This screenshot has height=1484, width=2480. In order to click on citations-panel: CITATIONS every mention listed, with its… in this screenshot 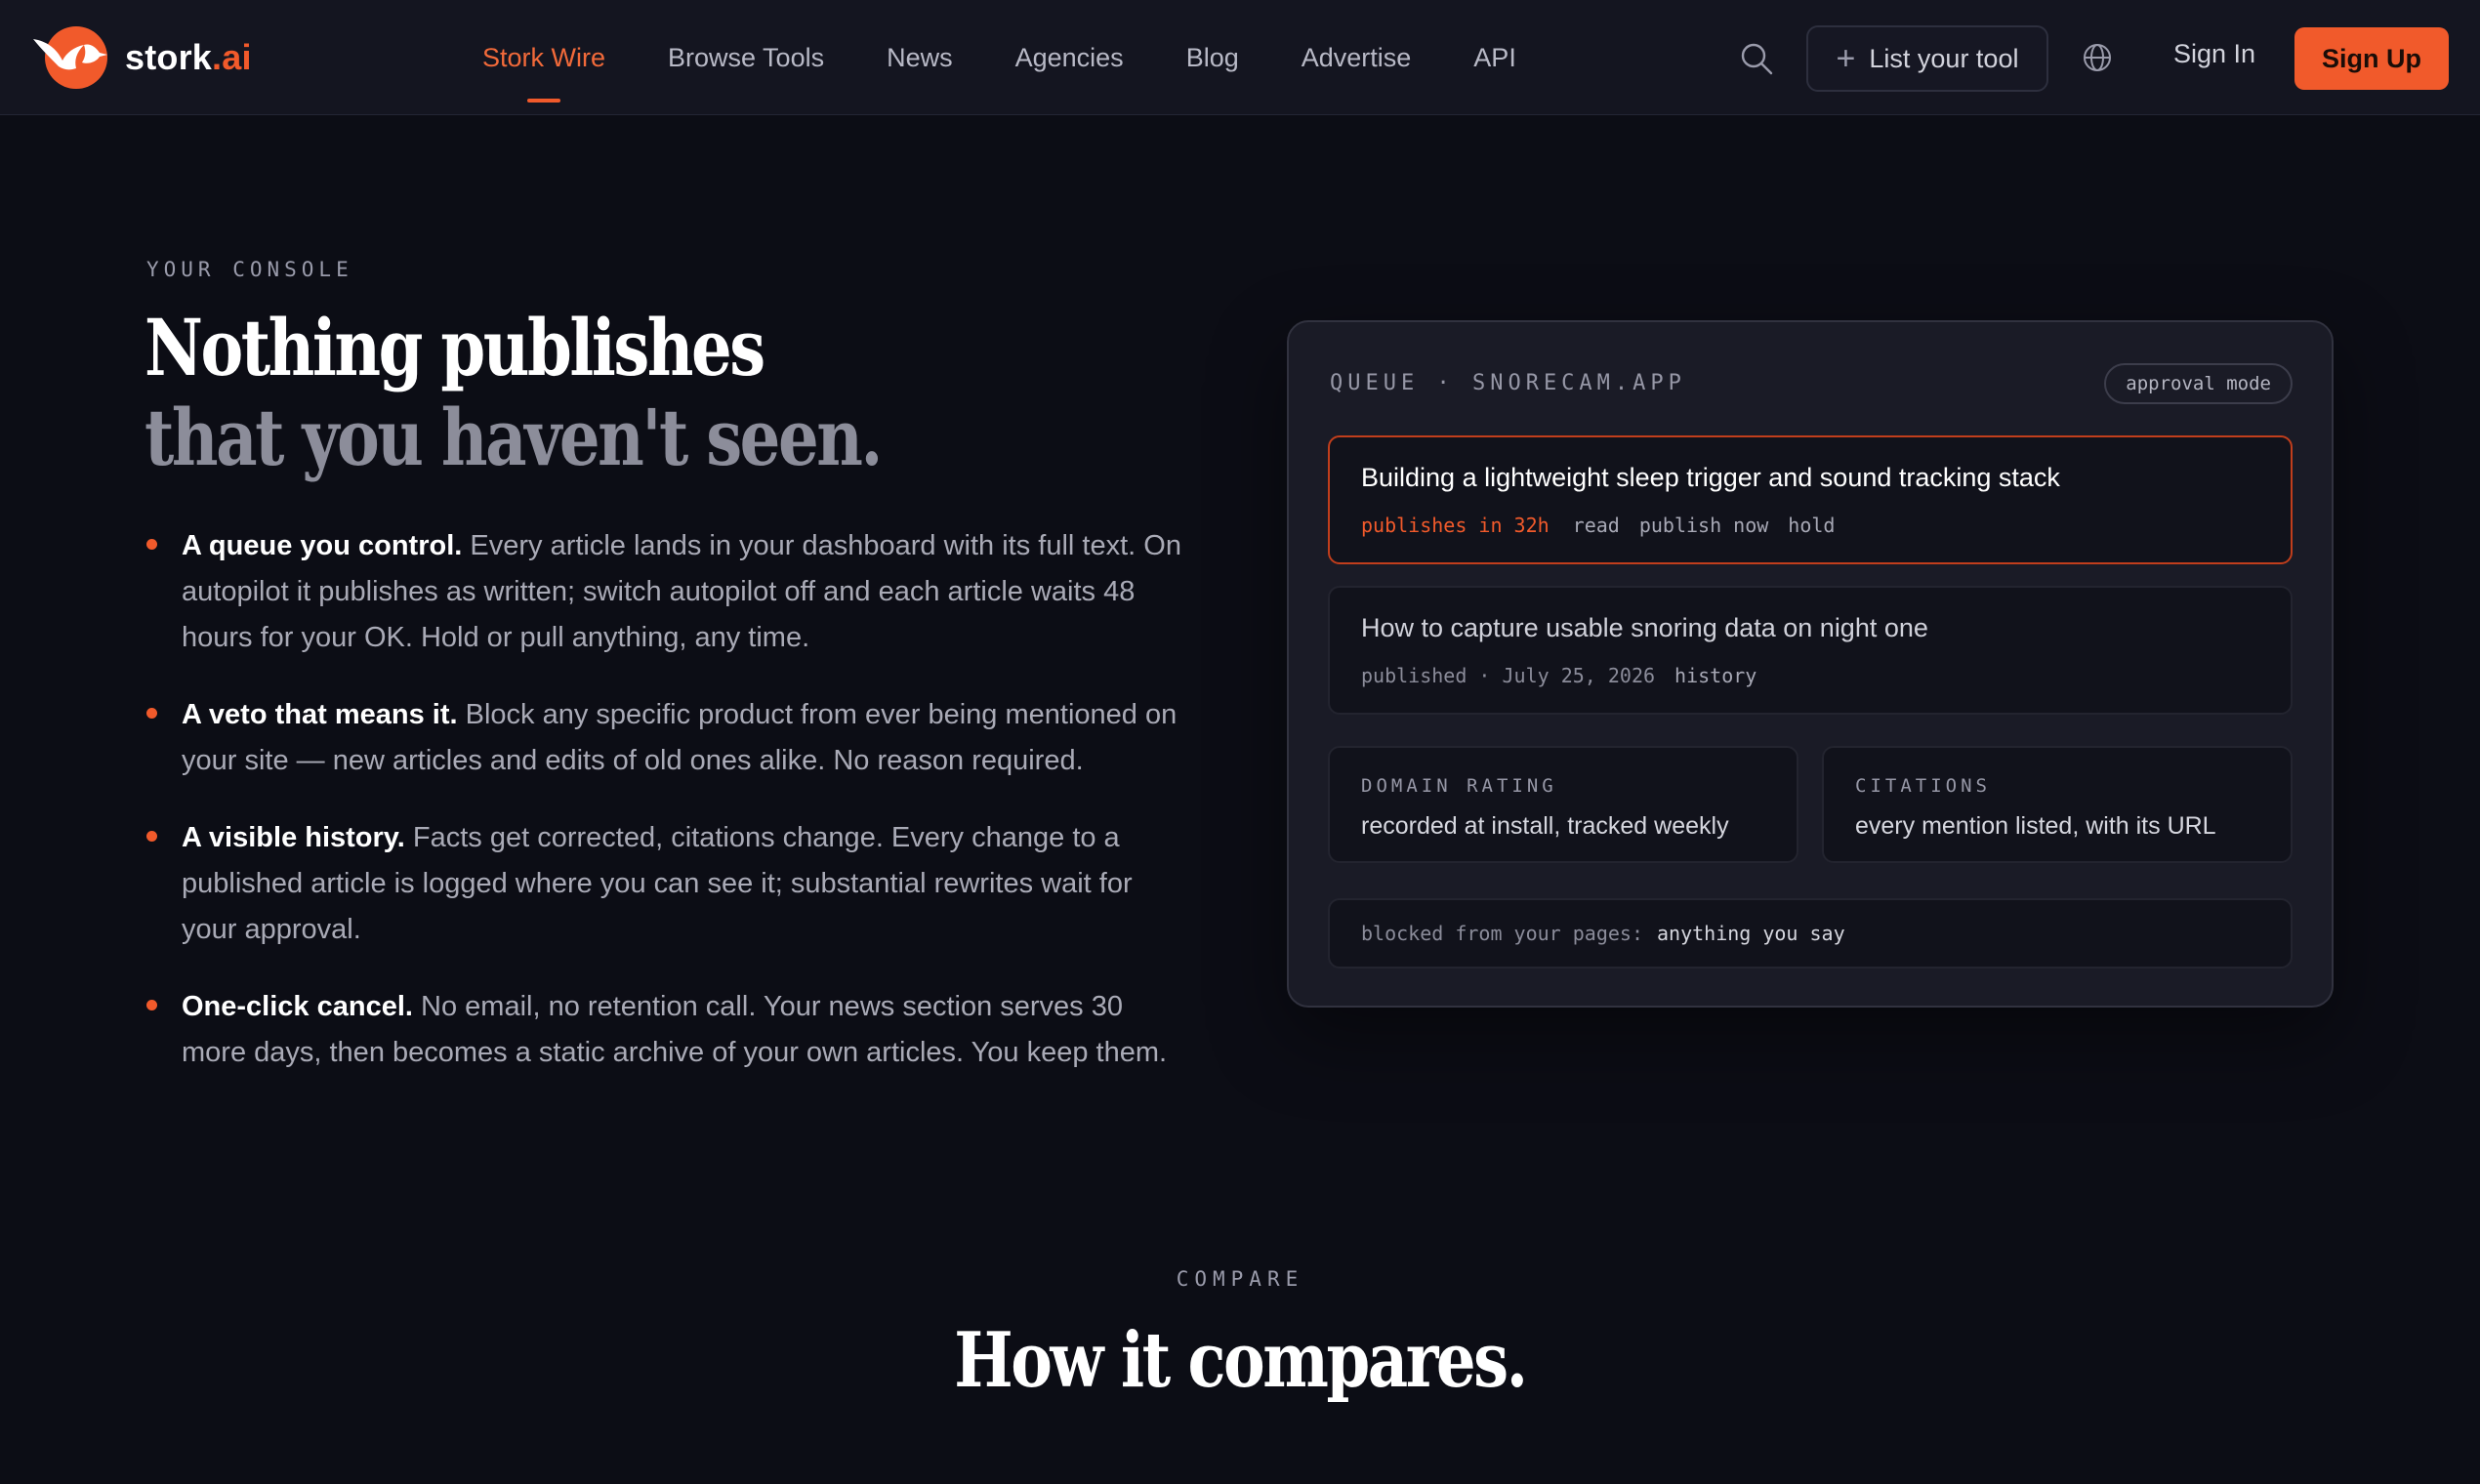, I will do `click(2057, 805)`.